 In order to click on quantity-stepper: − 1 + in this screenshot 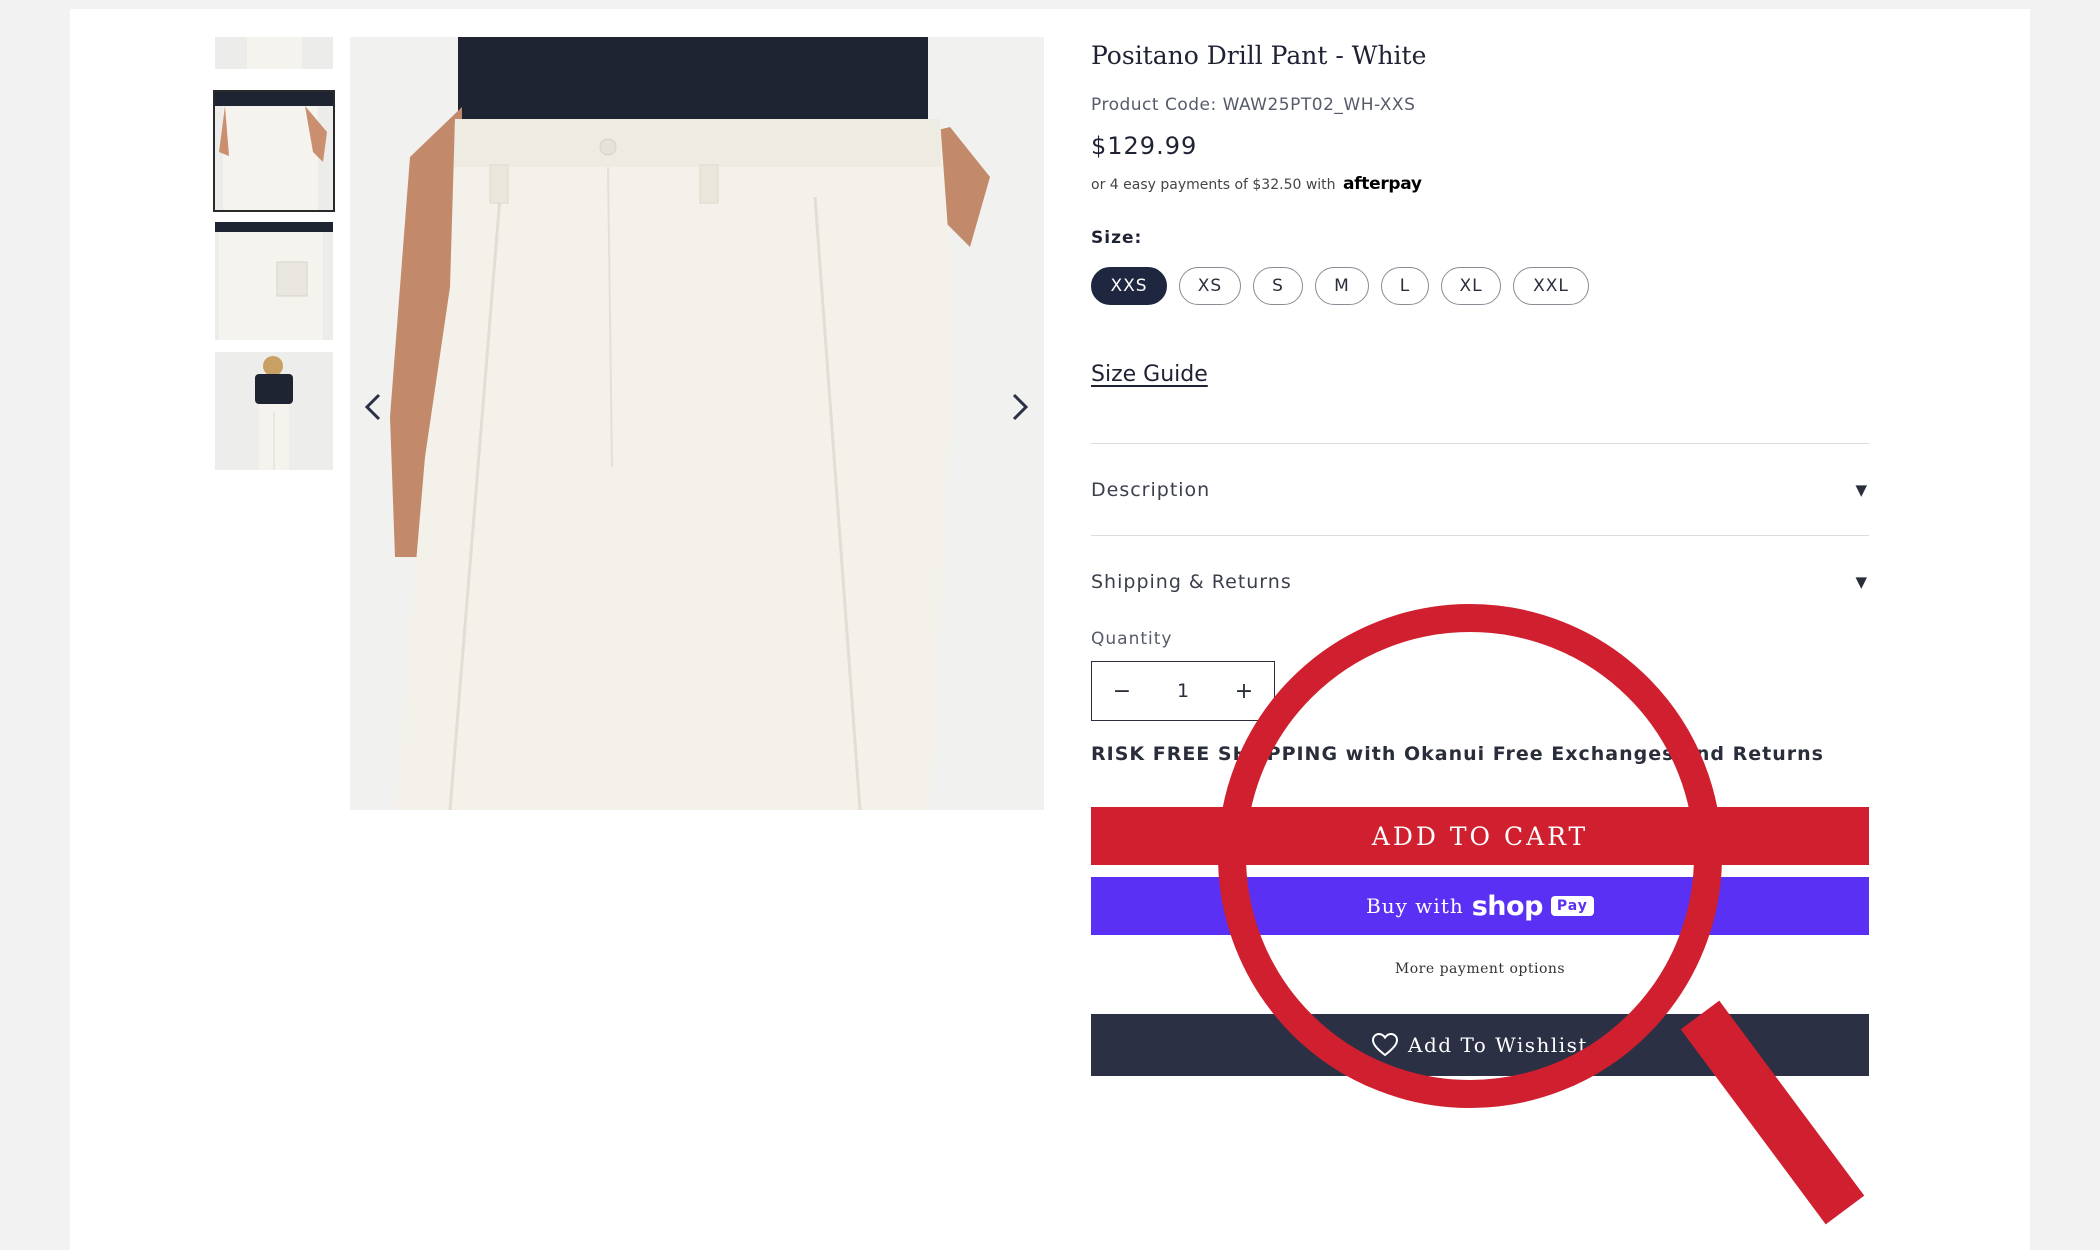, I will do `click(1183, 691)`.